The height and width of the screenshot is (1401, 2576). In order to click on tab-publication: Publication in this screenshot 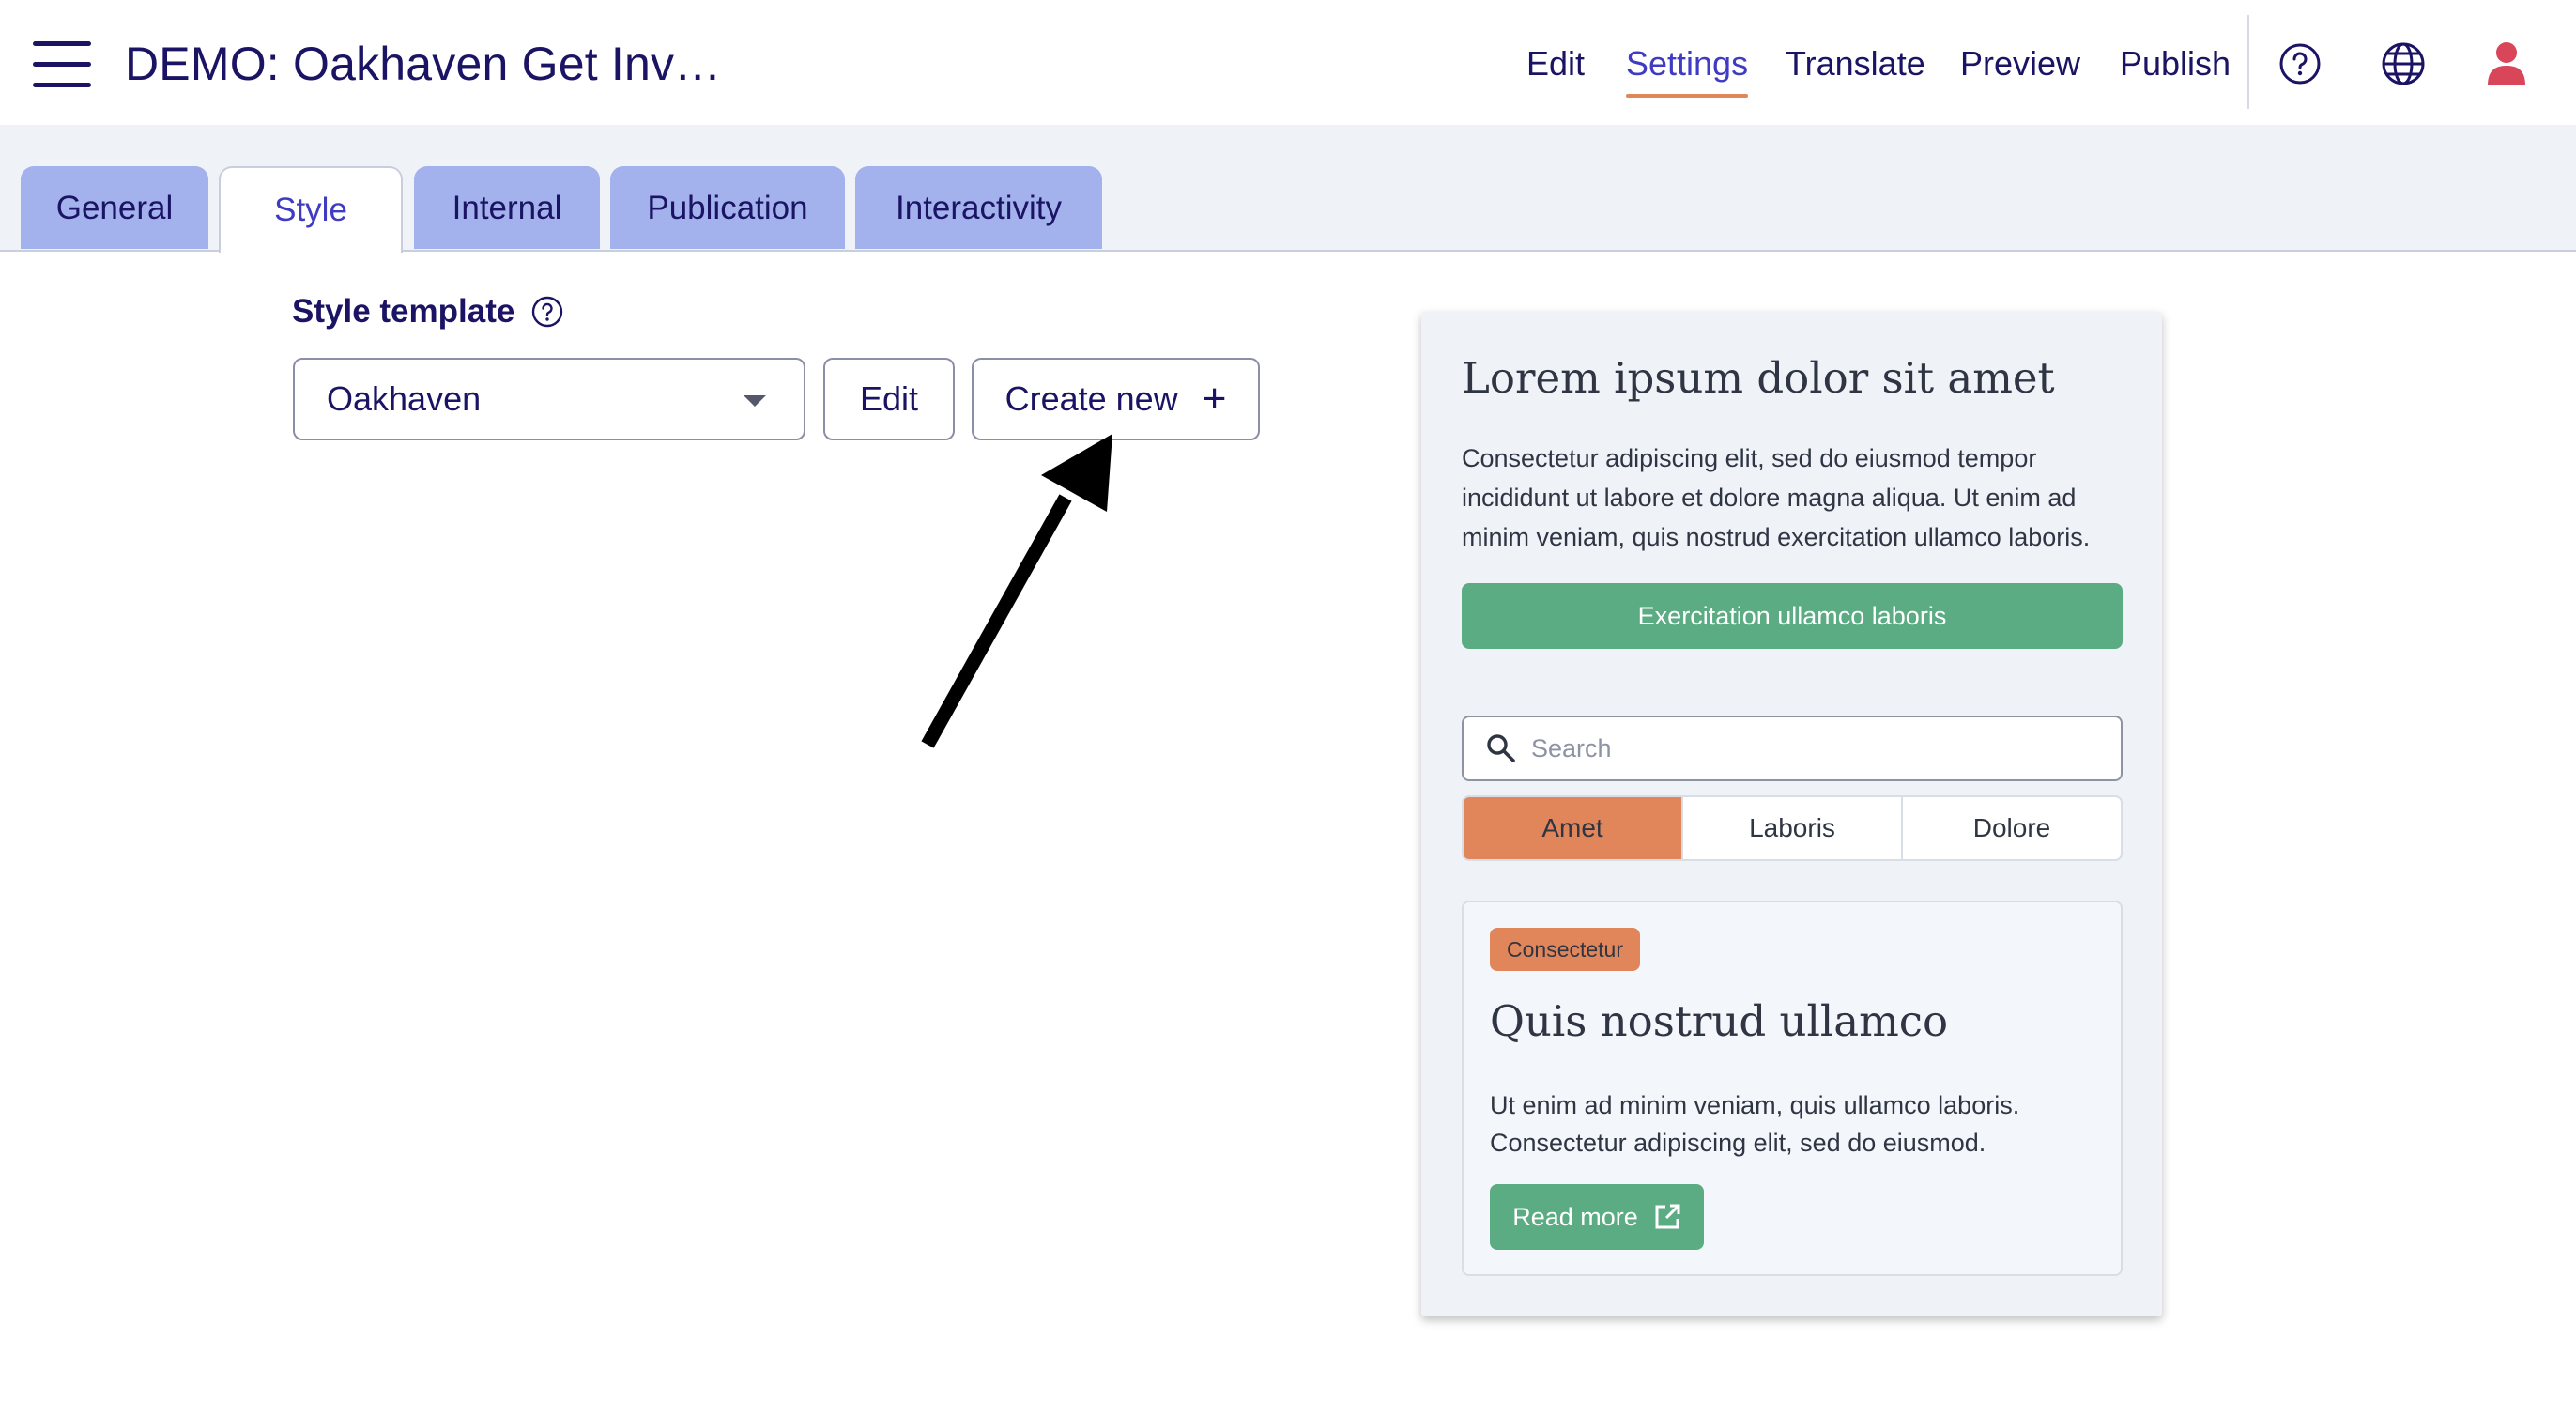, I will do `click(728, 207)`.